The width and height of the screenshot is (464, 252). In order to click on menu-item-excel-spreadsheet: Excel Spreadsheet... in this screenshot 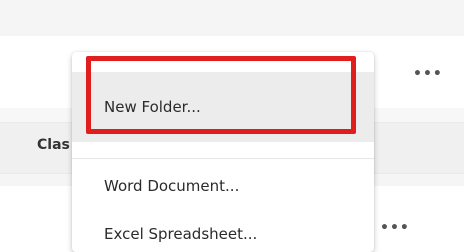, I will do `click(223, 233)`.